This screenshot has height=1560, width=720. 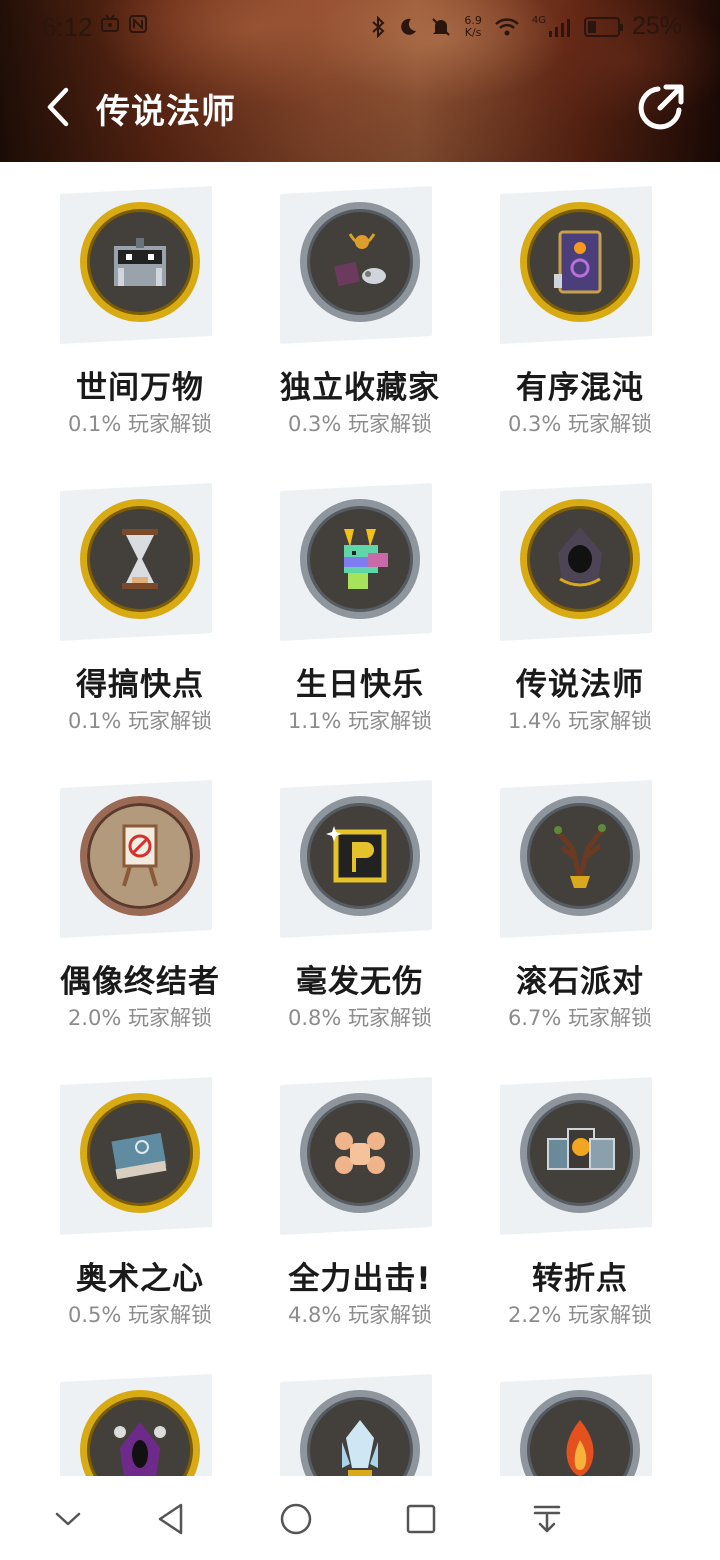 I want to click on achievement-unlock-rate: 1.1% 玩家解锁, so click(x=360, y=721).